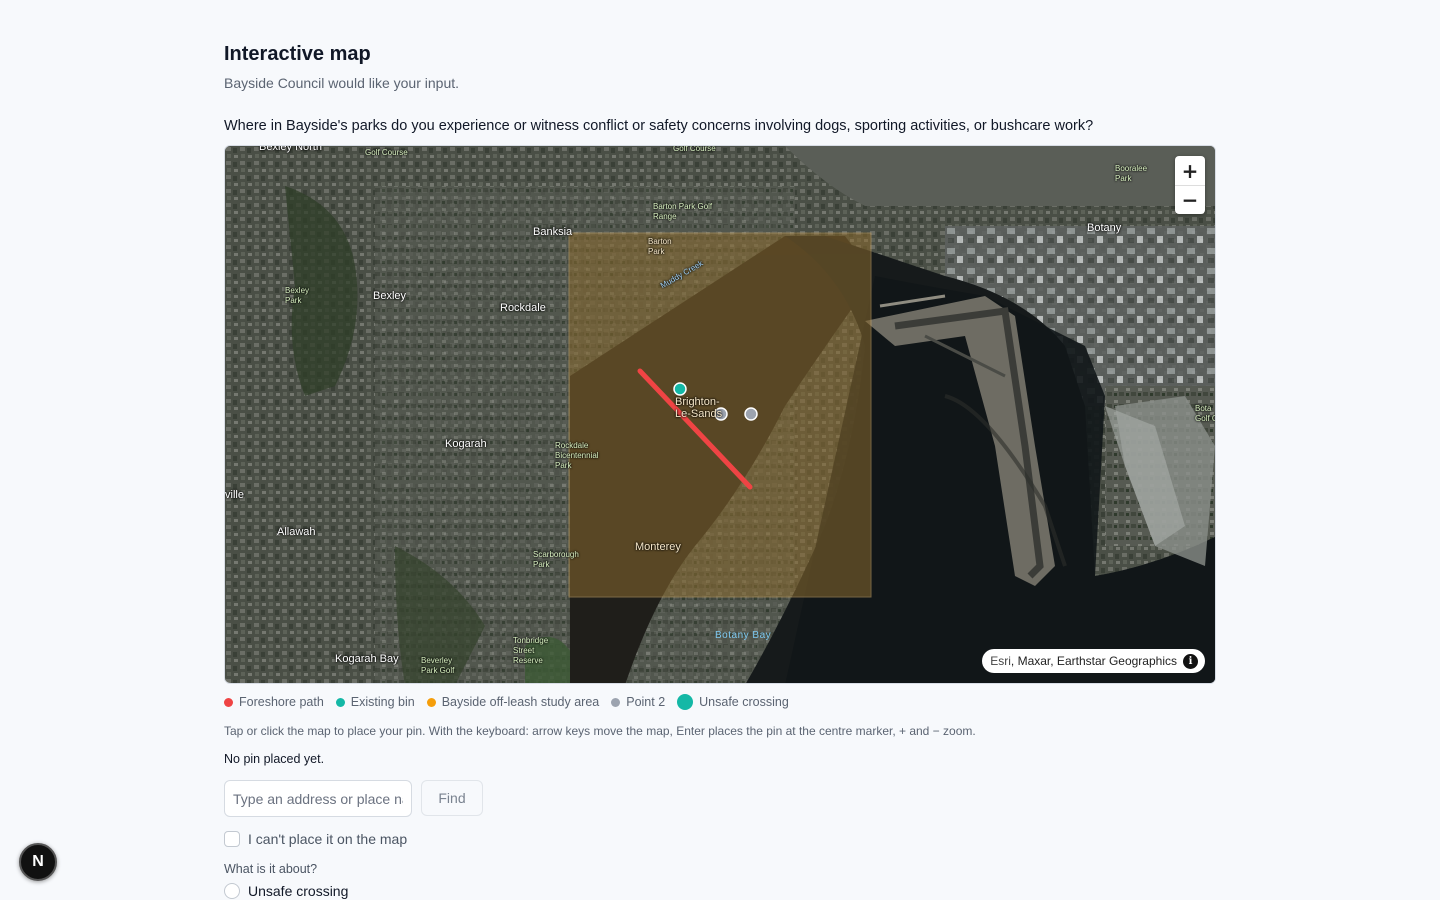 The width and height of the screenshot is (1440, 900). I want to click on page-subtitle: Bayside Council would like your input., so click(342, 83).